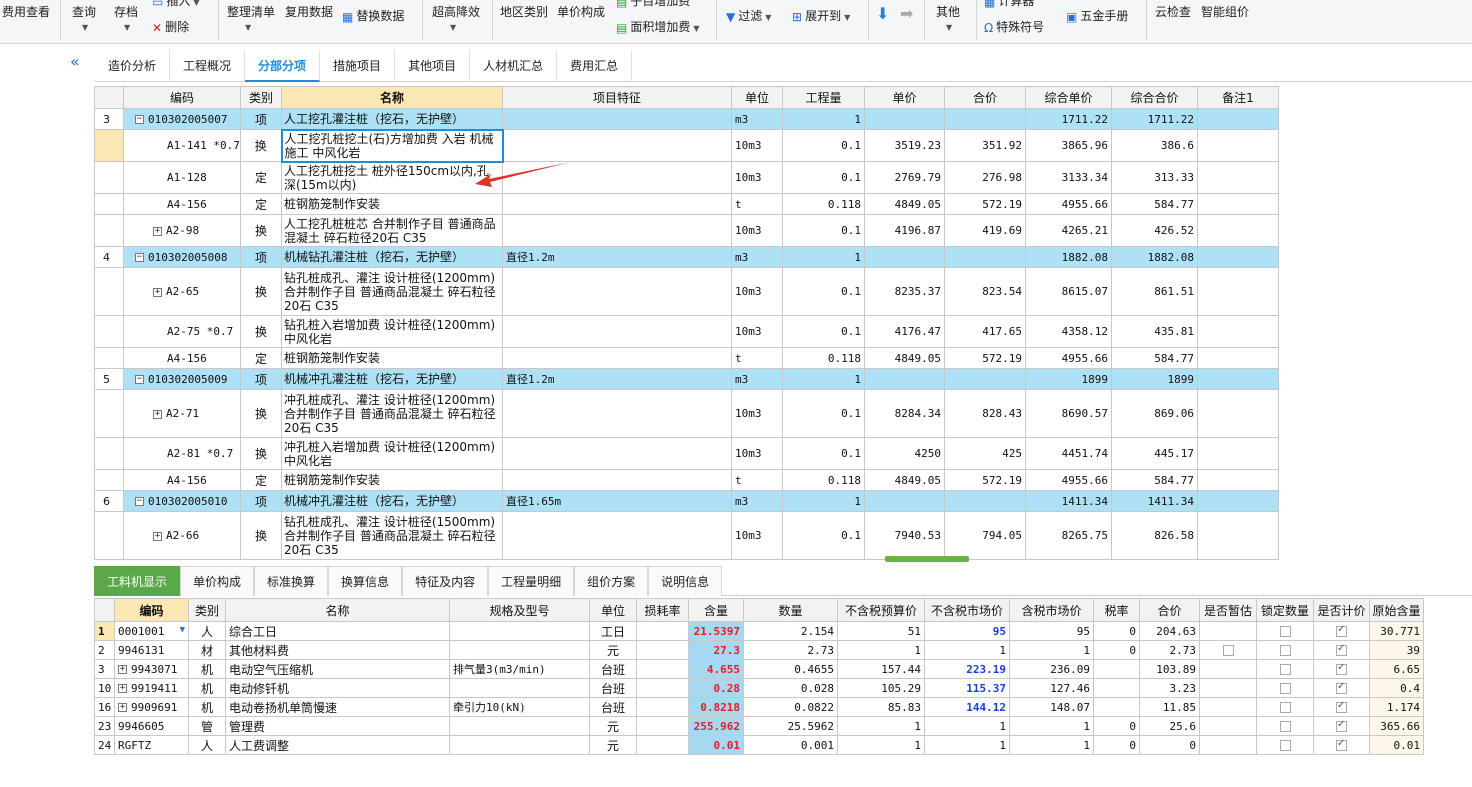  What do you see at coordinates (182, 413) in the screenshot?
I see `code-cell: + A2-71` at bounding box center [182, 413].